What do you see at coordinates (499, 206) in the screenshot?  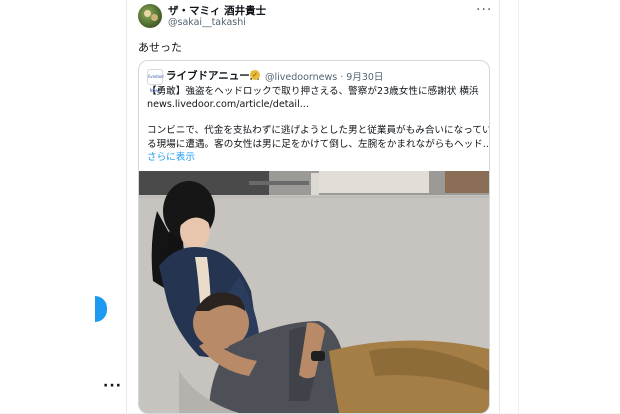 I see `right-divider` at bounding box center [499, 206].